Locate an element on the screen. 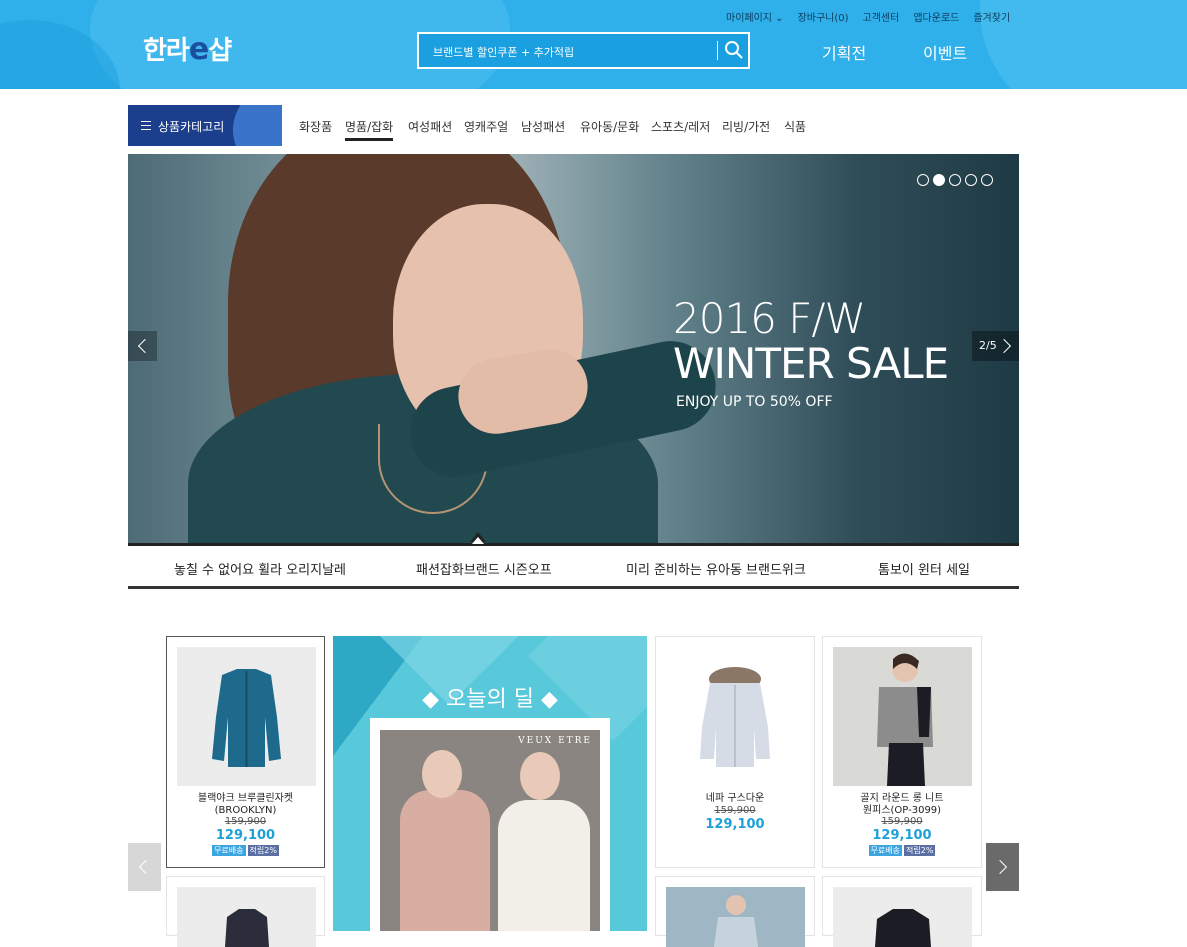 The width and height of the screenshot is (1187, 947). category-menu-button: 상품카테고리 is located at coordinates (205, 125).